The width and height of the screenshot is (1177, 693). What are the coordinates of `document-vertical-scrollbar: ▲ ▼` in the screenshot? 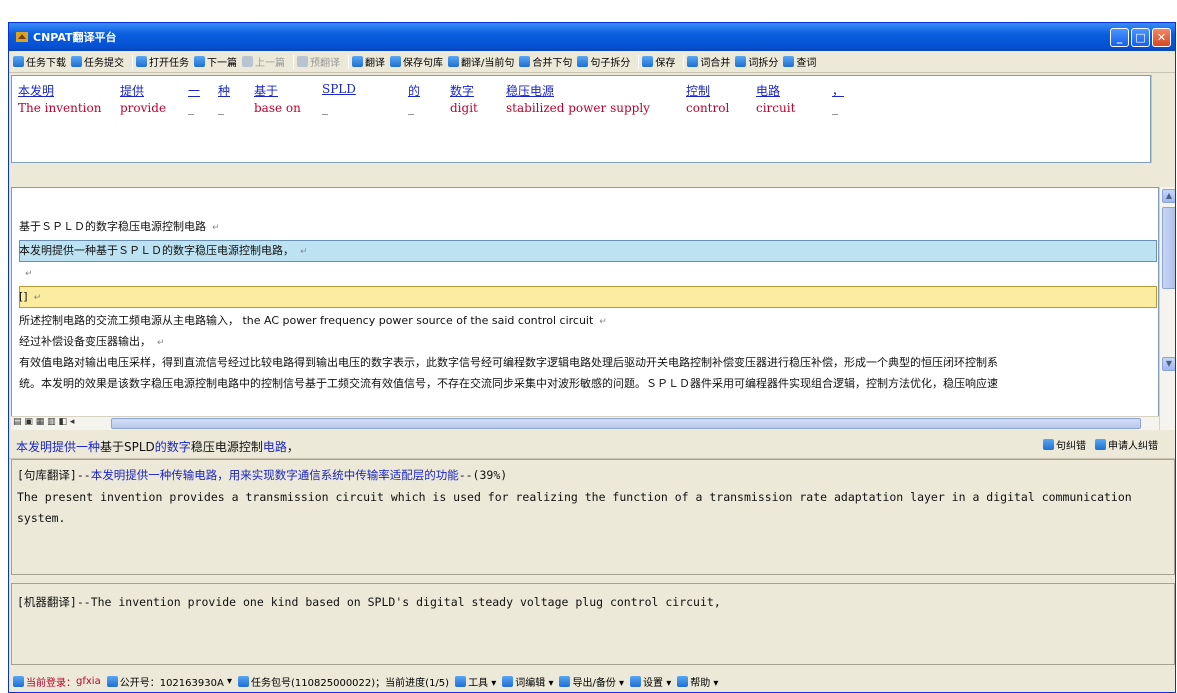 It's located at (1167, 308).